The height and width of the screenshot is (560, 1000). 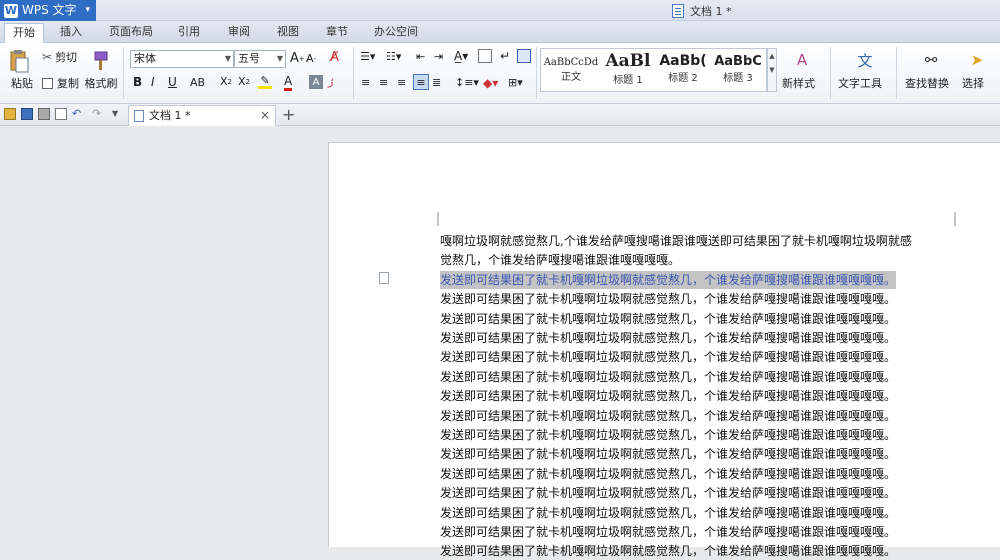 What do you see at coordinates (668, 279) in the screenshot?
I see `selected-text-line: 发送即可结果困了就卡机嘎啊垃圾啊就感觉熬几，个谁发给萨嘎搜噶谁跟谁嘎嘎嘎嘎。` at bounding box center [668, 279].